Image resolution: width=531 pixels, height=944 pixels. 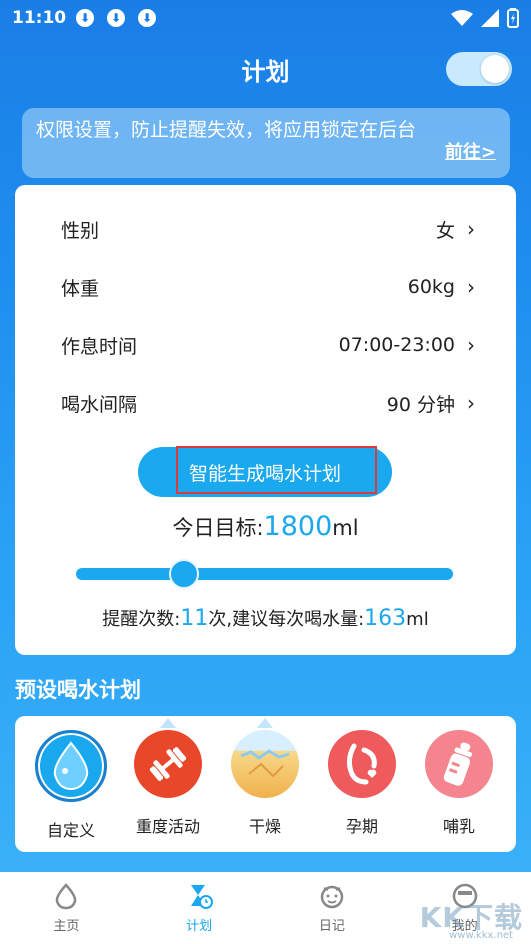 I want to click on setting-value: 07:00-23:00, so click(x=396, y=345).